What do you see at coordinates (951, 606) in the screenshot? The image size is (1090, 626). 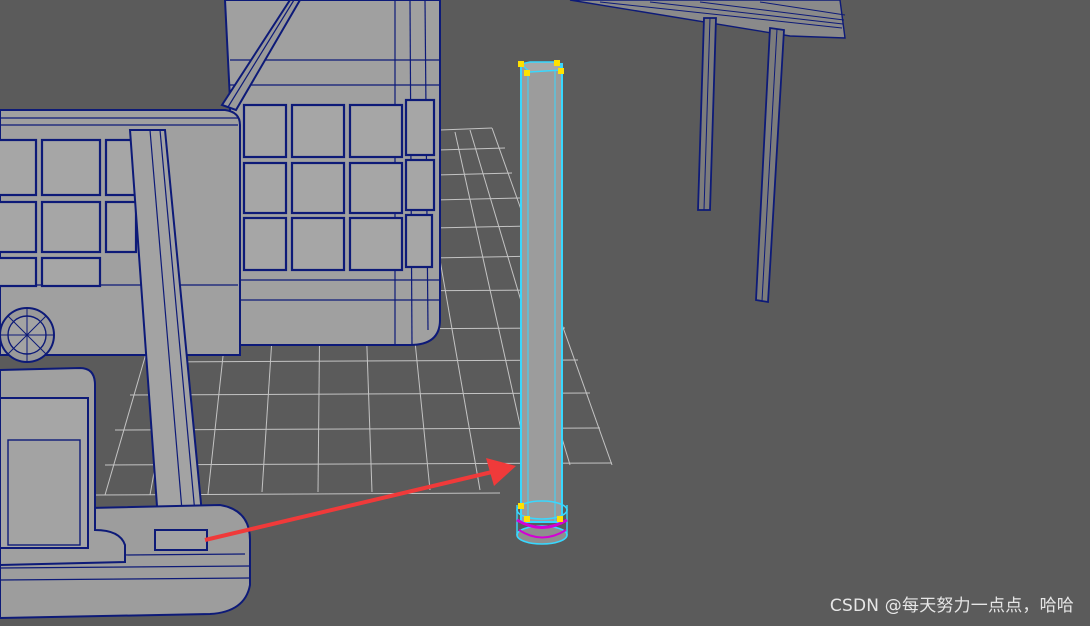 I see `watermark-text: CSDN @每天努力一点点，哈哈` at bounding box center [951, 606].